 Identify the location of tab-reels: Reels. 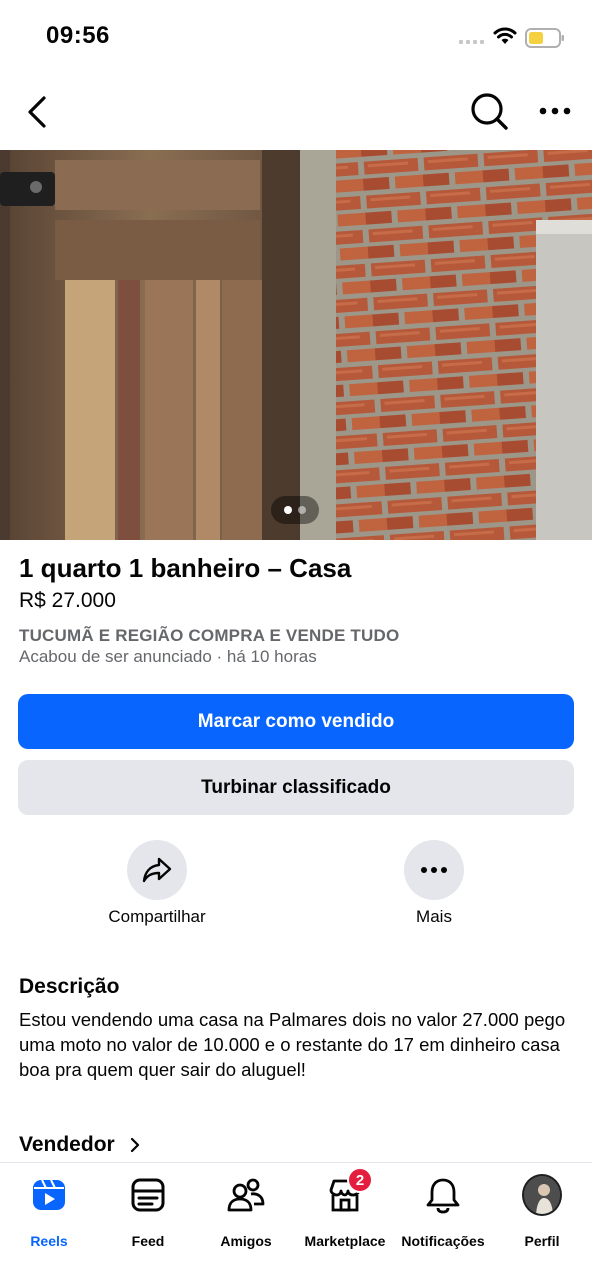
(49, 1212).